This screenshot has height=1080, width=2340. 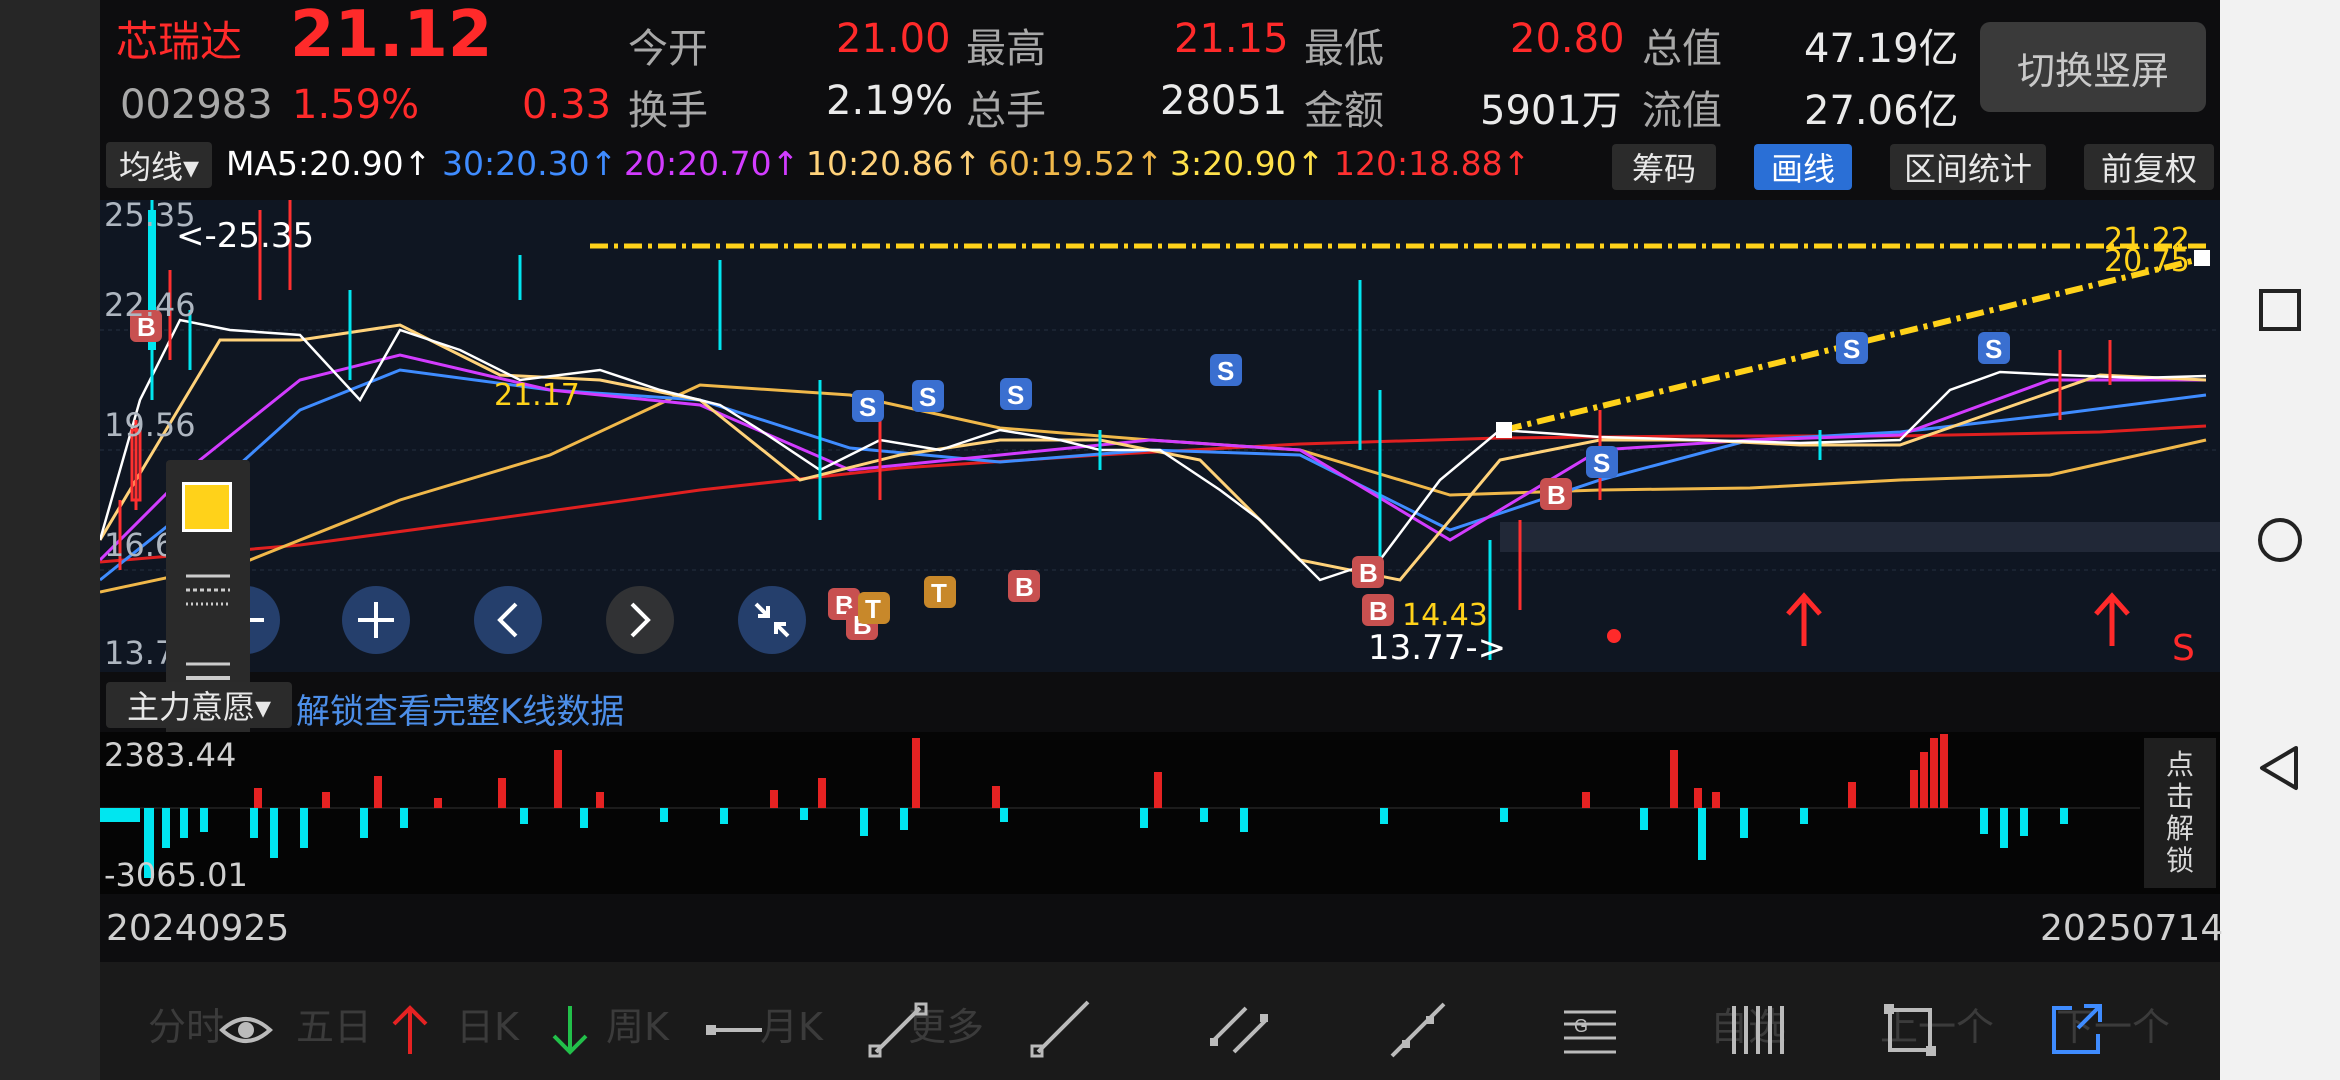 What do you see at coordinates (530, 163) in the screenshot?
I see `ma30-value: 30:20.30↑` at bounding box center [530, 163].